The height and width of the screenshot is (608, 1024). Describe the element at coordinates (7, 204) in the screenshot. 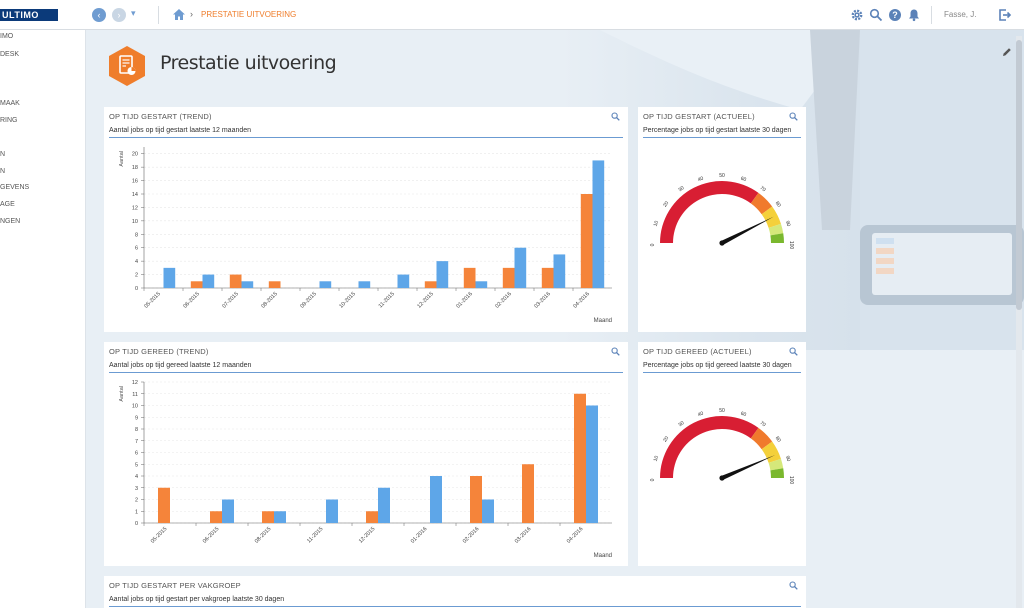

I see `sidebar-item: AGE` at that location.